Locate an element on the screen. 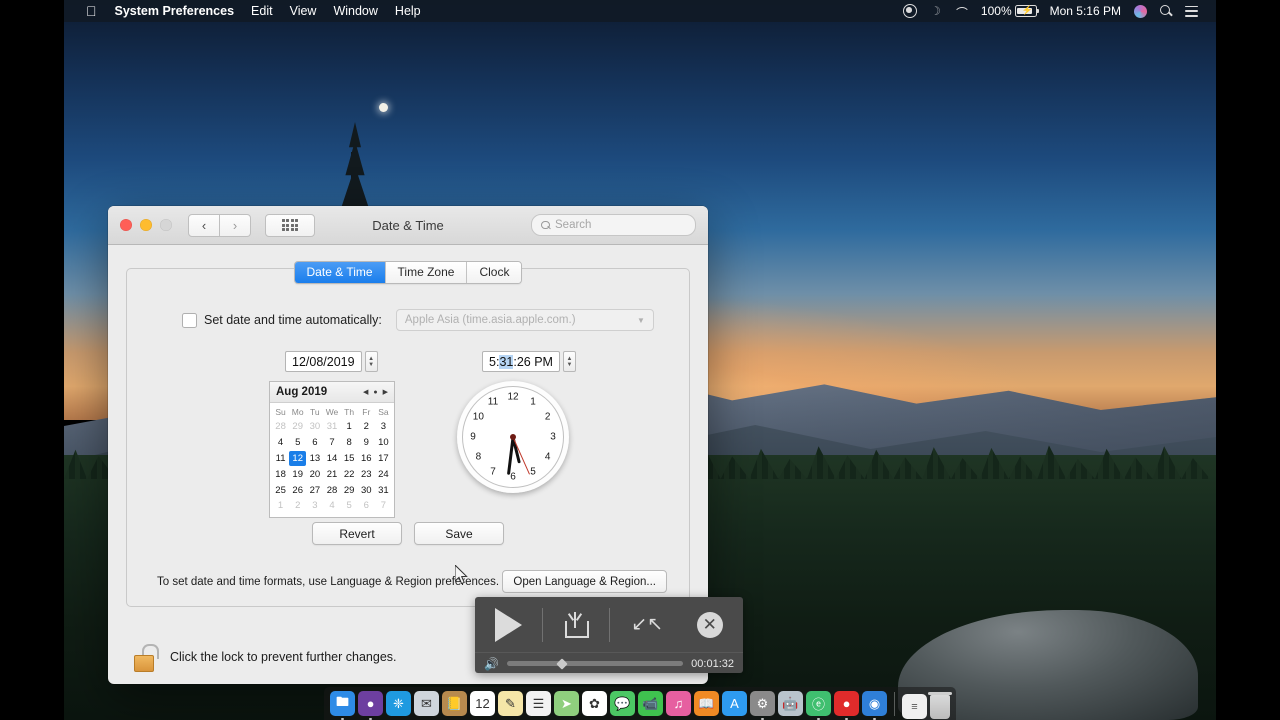 This screenshot has height=720, width=1280. dock-item-mail: ✉ is located at coordinates (426, 703).